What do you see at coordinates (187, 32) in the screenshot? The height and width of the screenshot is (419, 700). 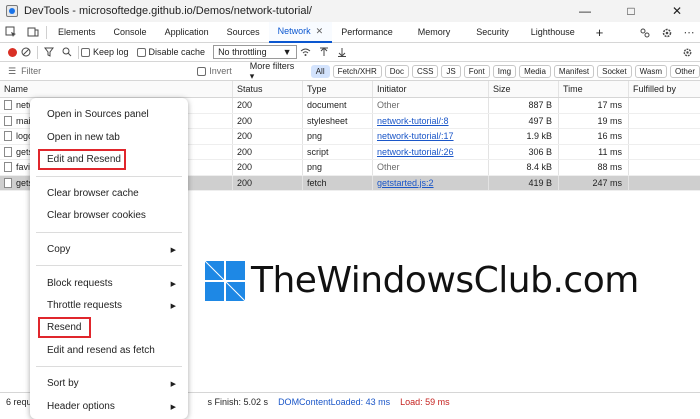 I see `tab-application: Application` at bounding box center [187, 32].